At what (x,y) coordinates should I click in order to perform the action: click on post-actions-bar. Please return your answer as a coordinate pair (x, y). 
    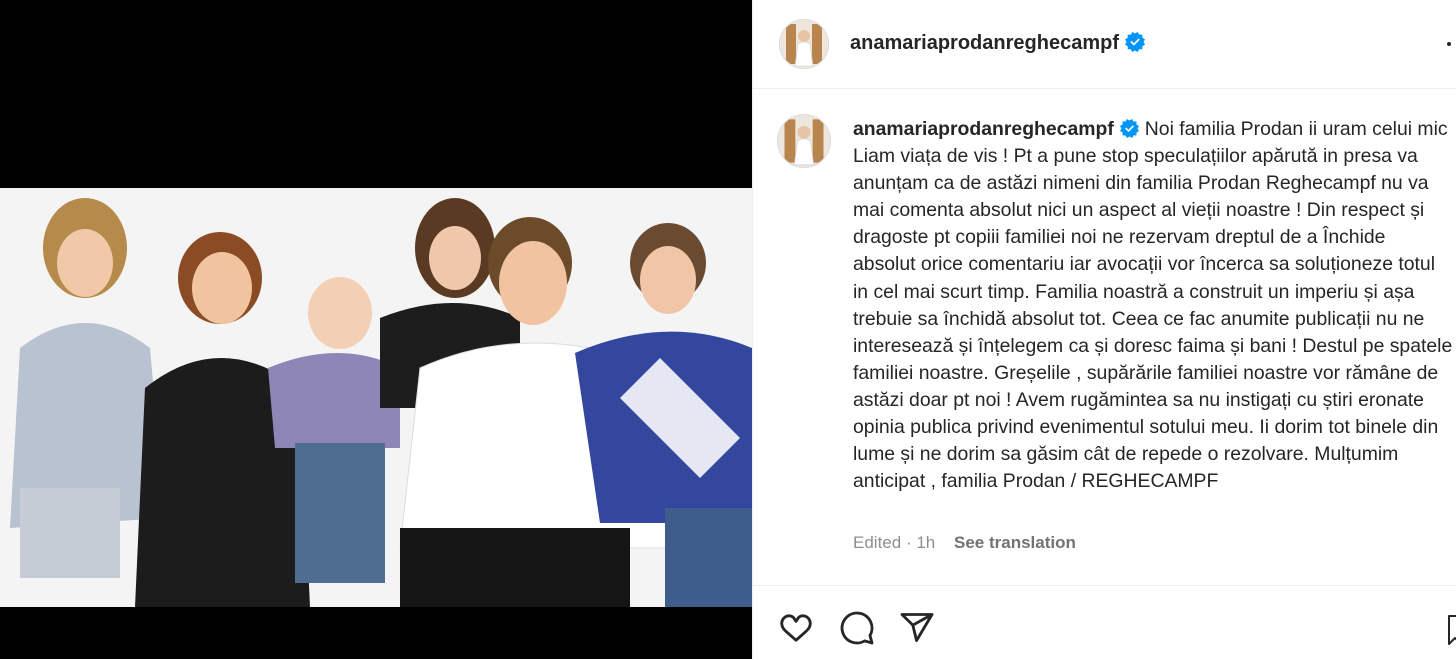
    Looking at the image, I should click on (1104, 622).